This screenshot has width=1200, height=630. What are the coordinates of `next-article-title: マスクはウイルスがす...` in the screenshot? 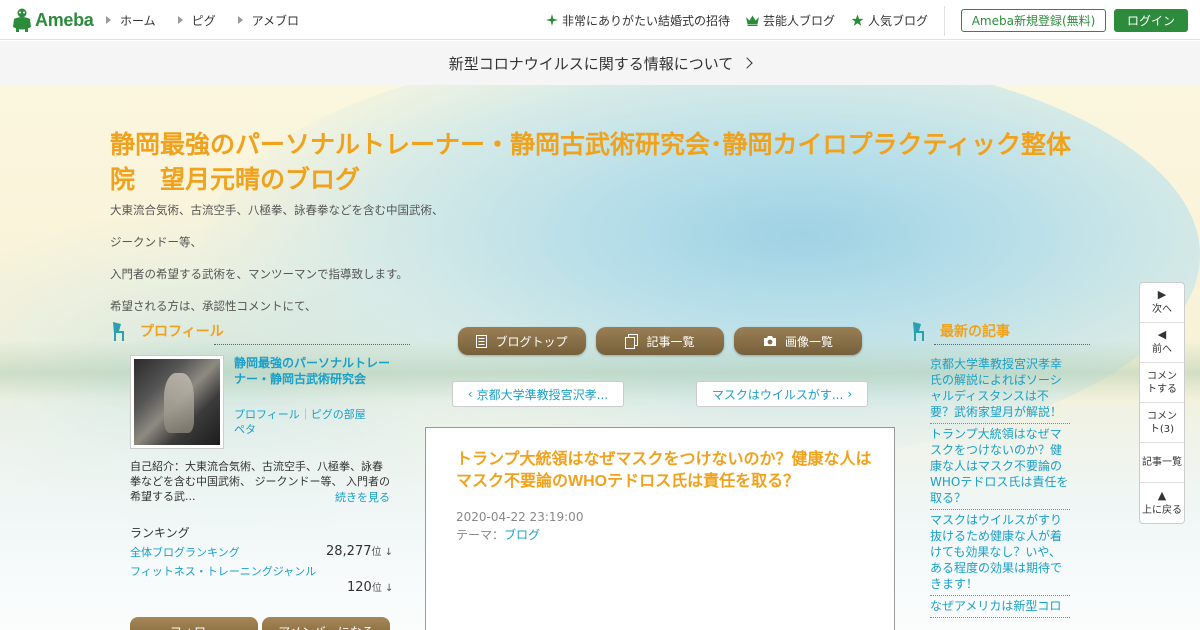 It's located at (777, 394).